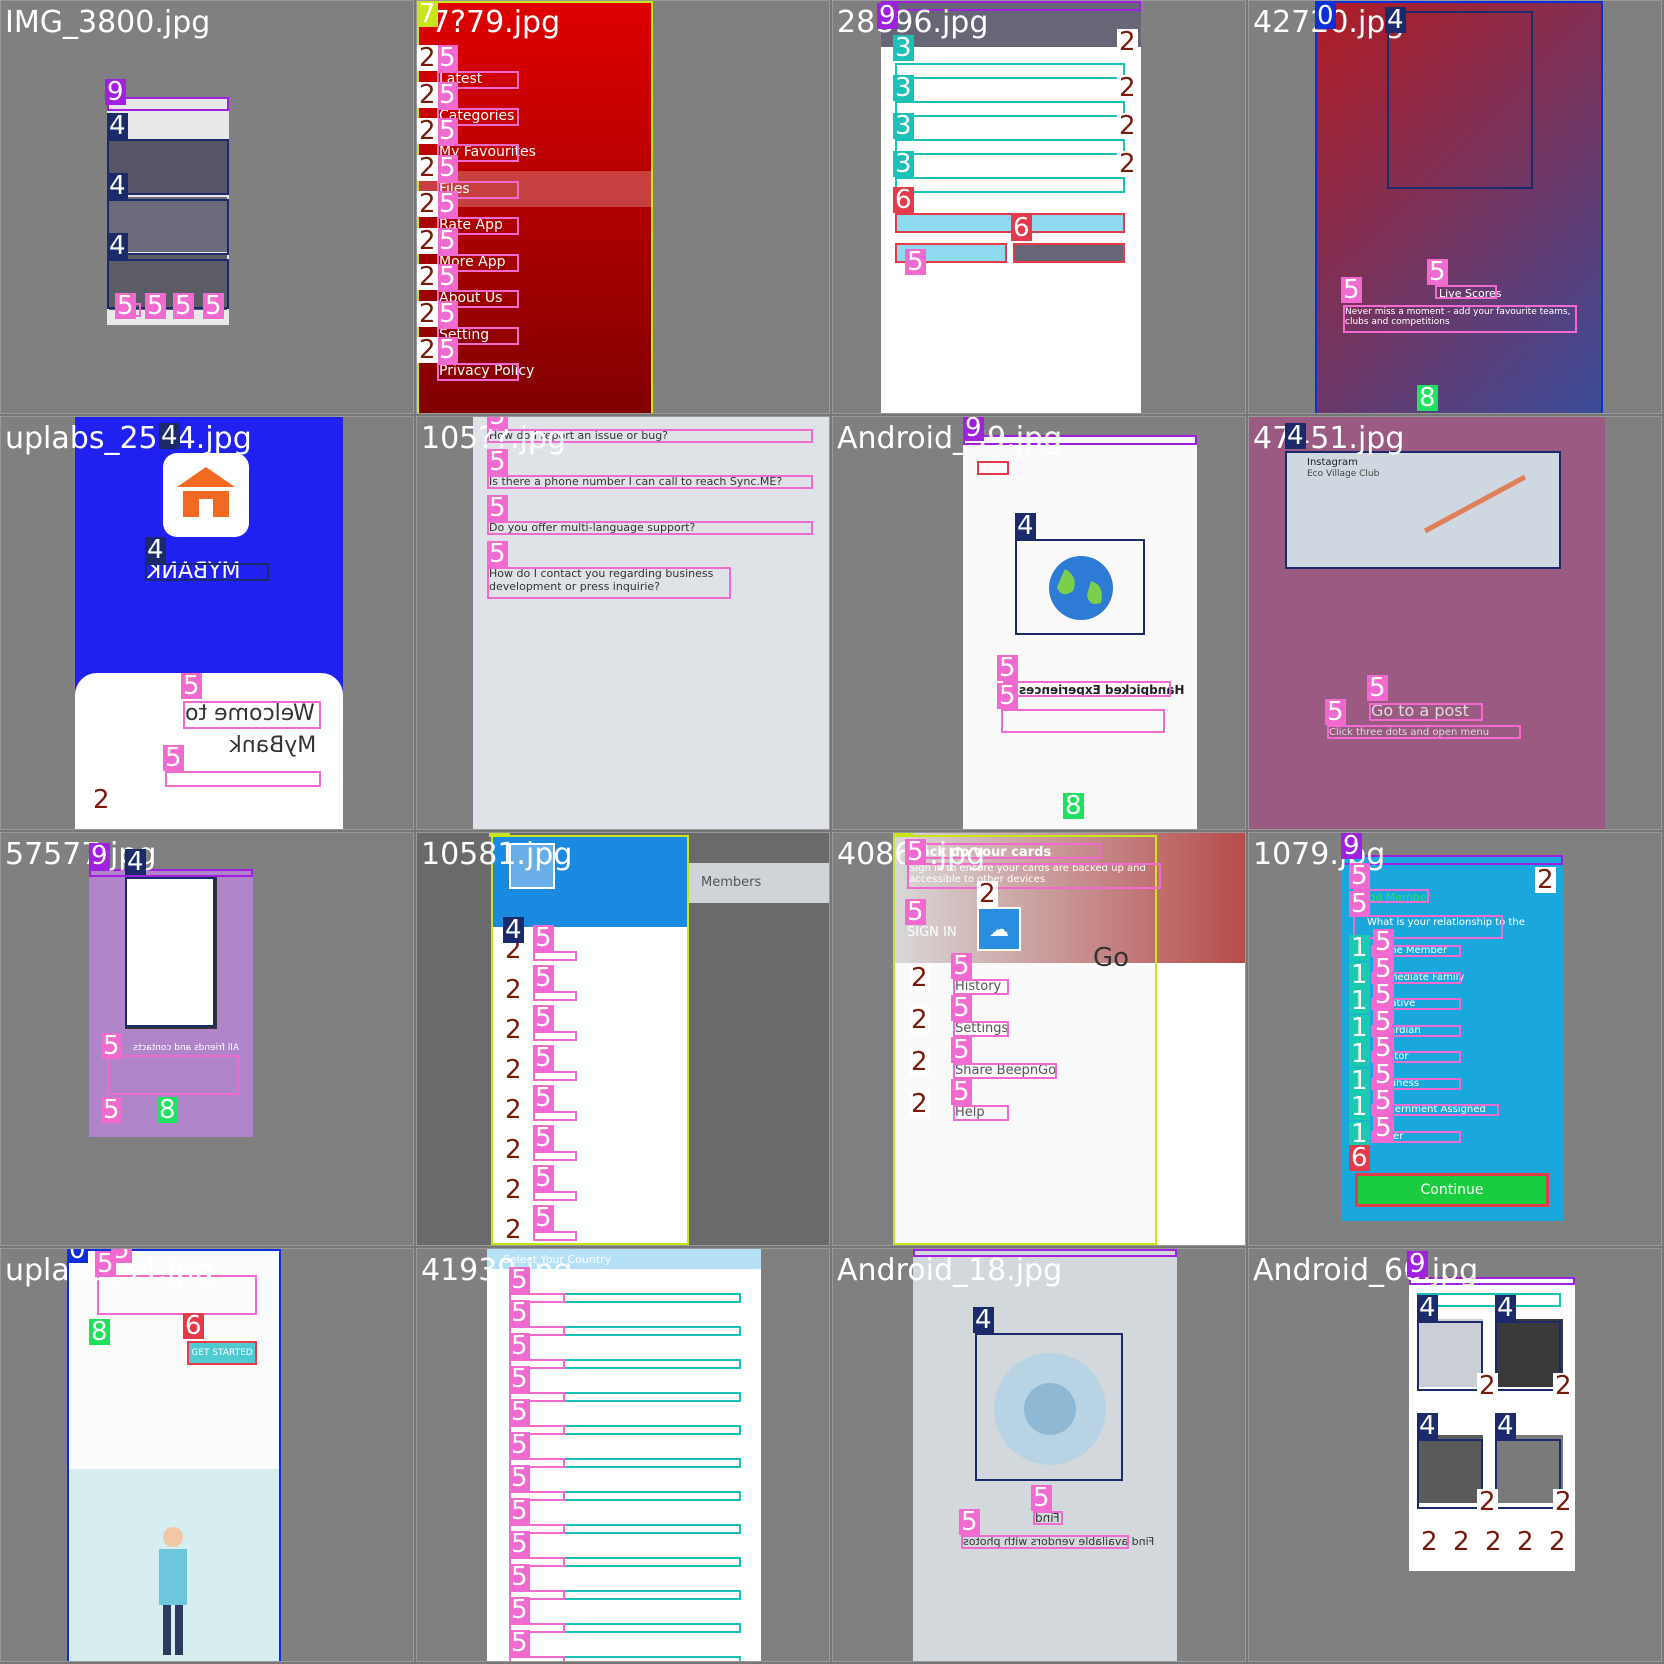 The image size is (1664, 1664). I want to click on tile-title: uplabs_2584.jpg, so click(128, 438).